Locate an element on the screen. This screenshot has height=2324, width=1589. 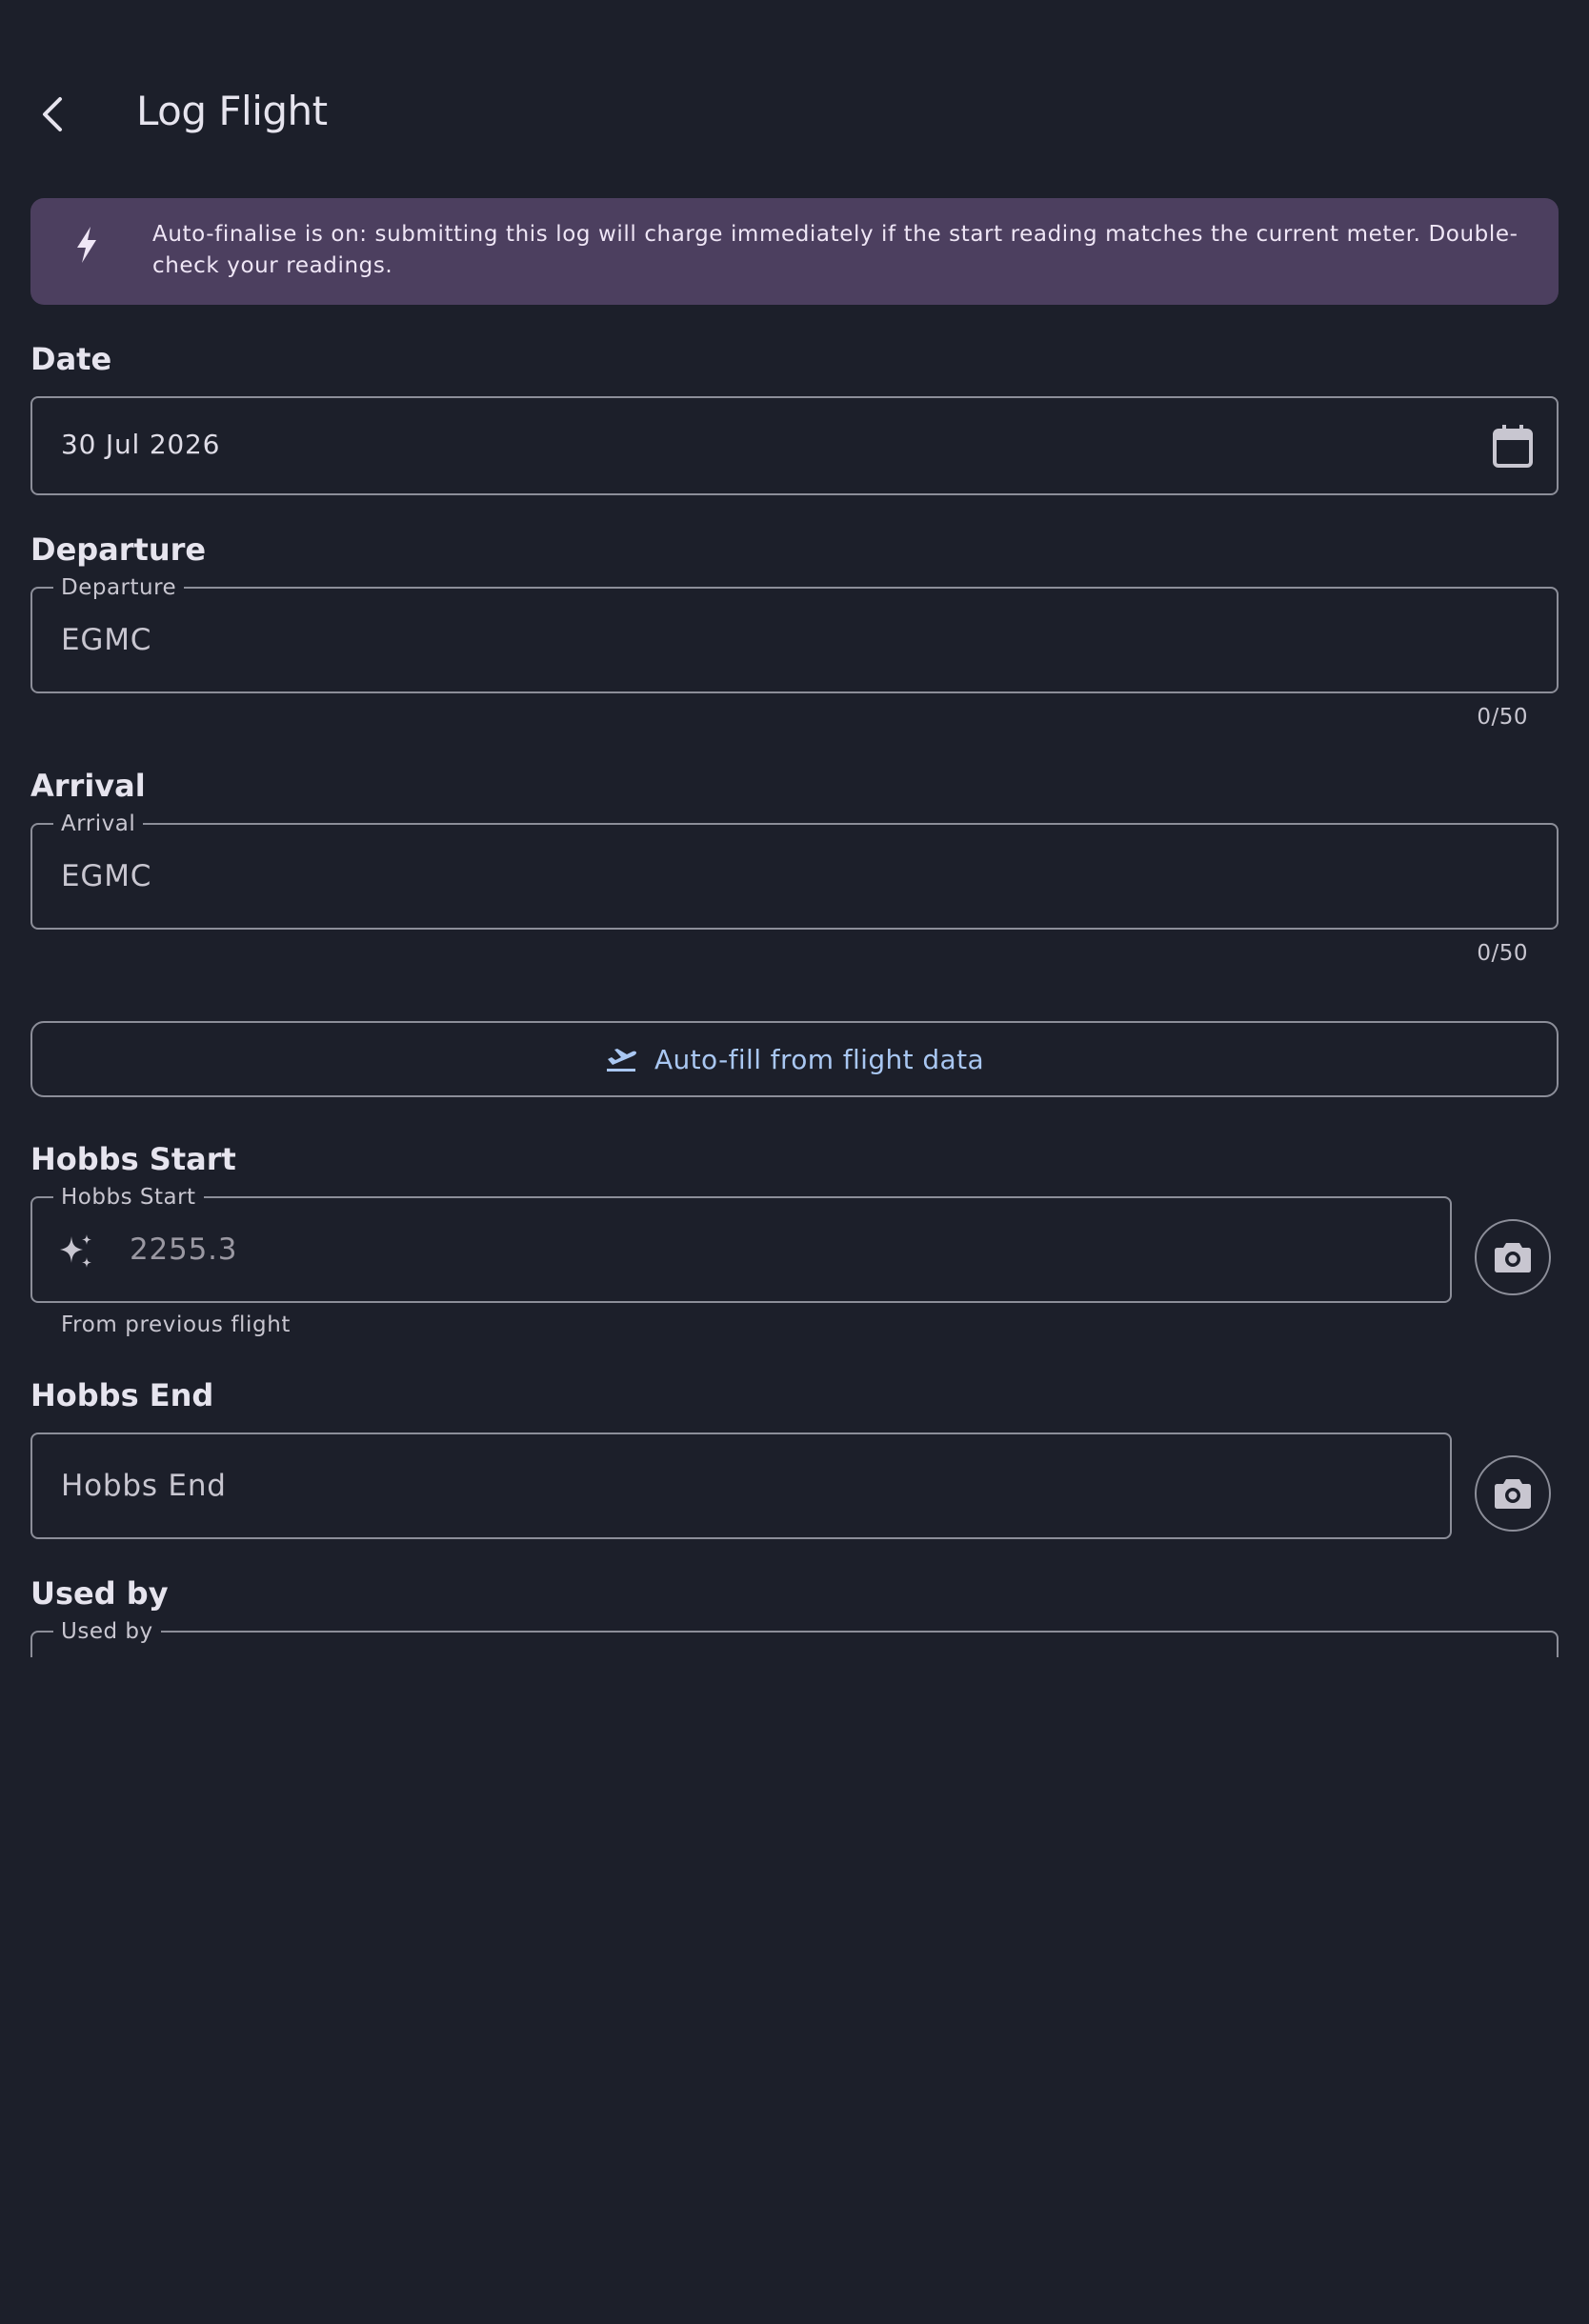
arrival-field-label: Arrival is located at coordinates (98, 824).